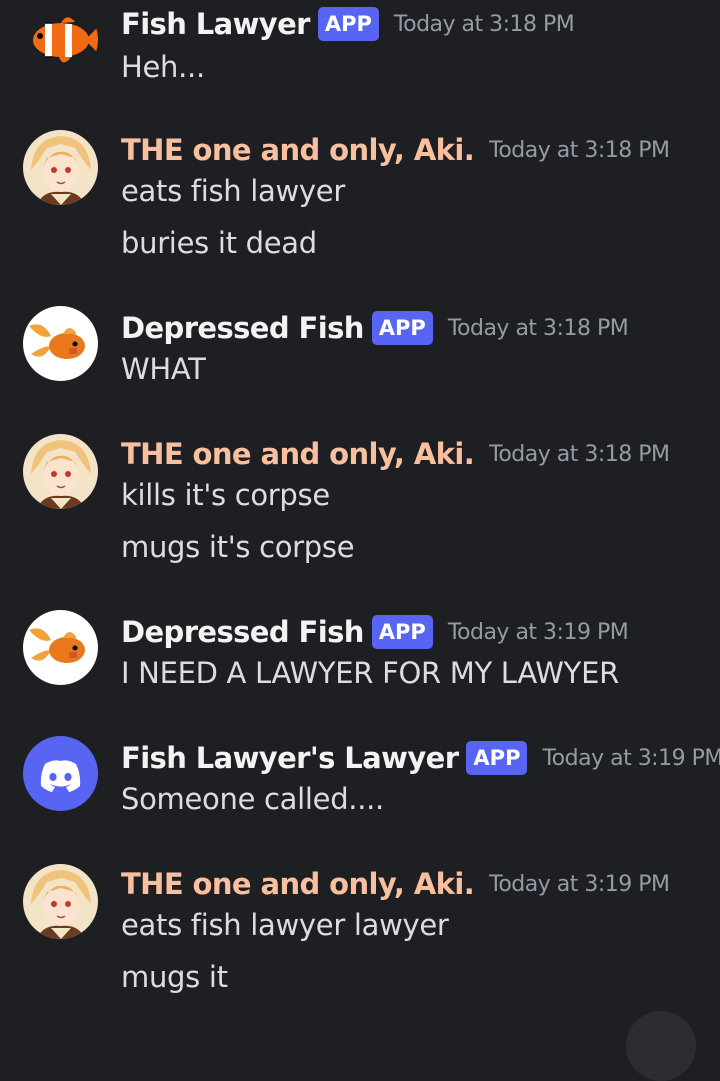  Describe the element at coordinates (163, 369) in the screenshot. I see `message-text: WHAT` at that location.